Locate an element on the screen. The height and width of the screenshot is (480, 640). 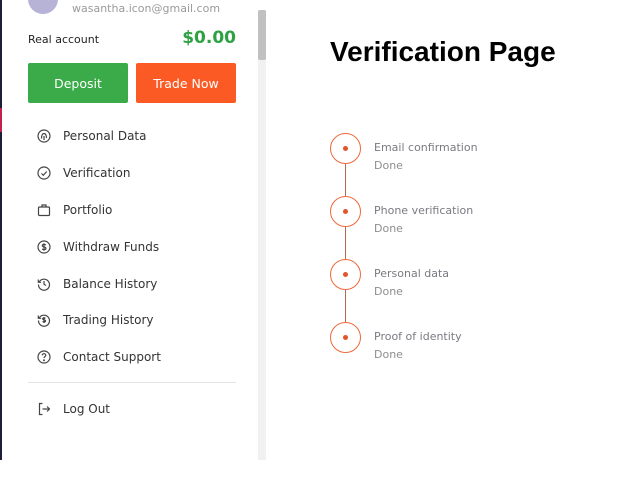
sidebar-item-trading-history: Trading History is located at coordinates (132, 320).